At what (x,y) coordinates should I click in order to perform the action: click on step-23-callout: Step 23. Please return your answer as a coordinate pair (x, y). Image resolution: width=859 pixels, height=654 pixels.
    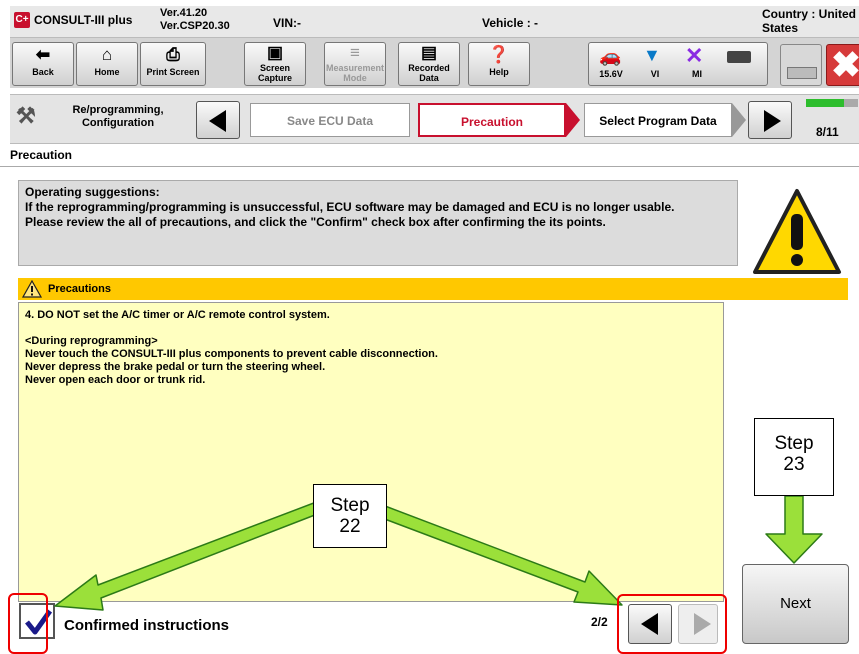
    Looking at the image, I should click on (794, 457).